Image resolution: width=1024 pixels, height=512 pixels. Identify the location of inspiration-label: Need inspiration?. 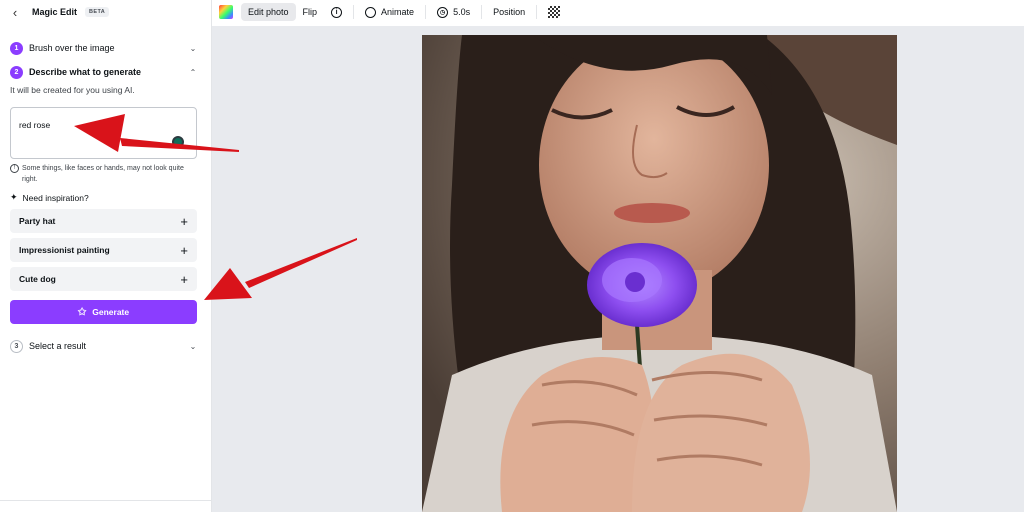
(55, 197).